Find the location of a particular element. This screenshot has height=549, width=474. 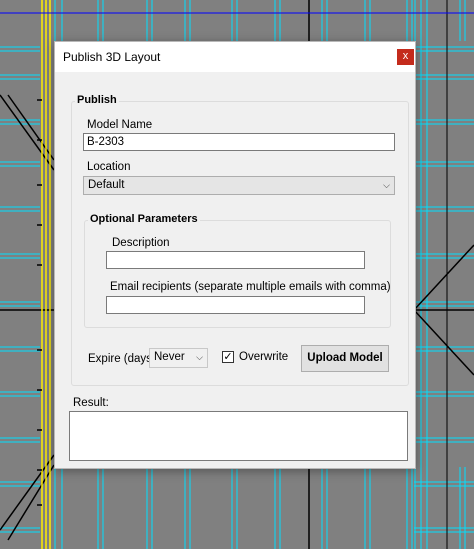

result-textarea is located at coordinates (238, 436).